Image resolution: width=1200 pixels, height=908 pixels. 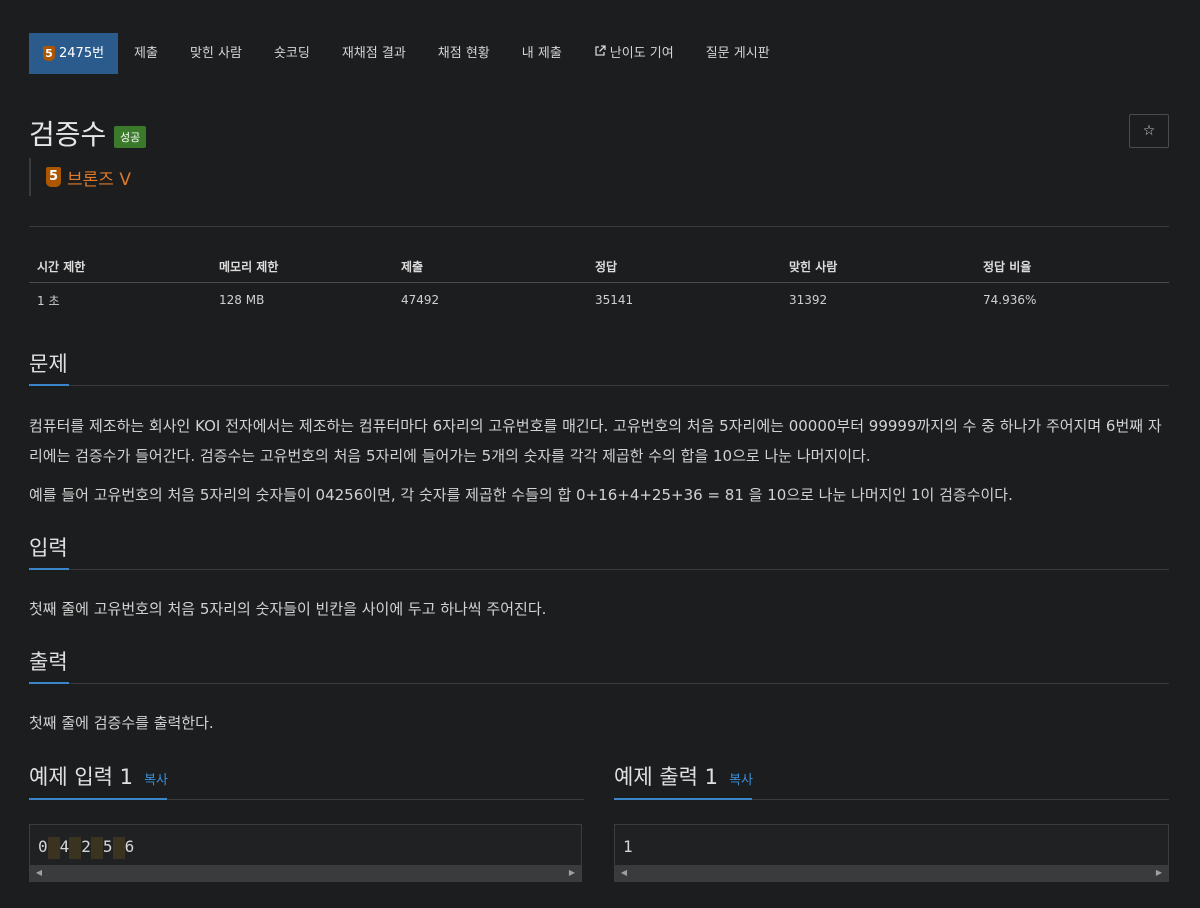 I want to click on tab-judge-status-label: 채점 현황, so click(x=463, y=53).